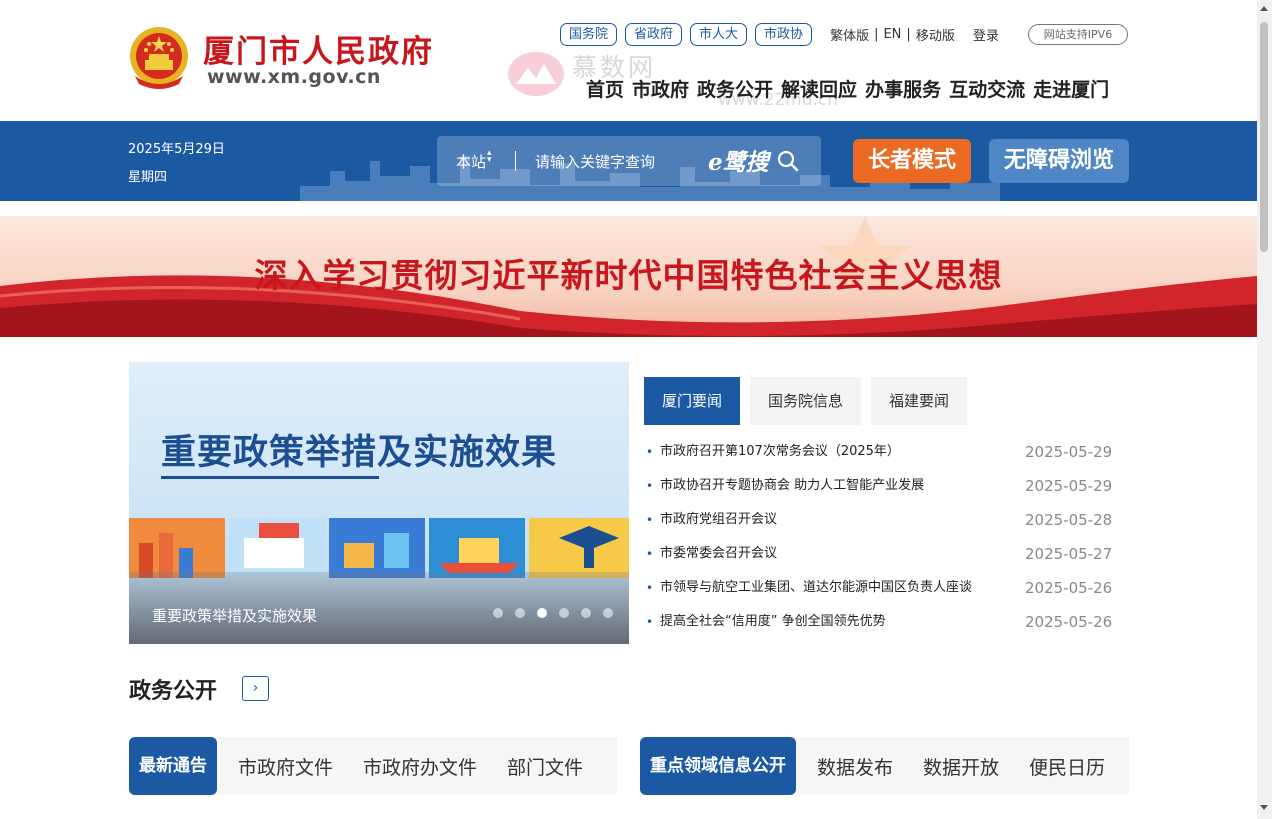  What do you see at coordinates (660, 88) in the screenshot?
I see `nav-city-gov: 市政府` at bounding box center [660, 88].